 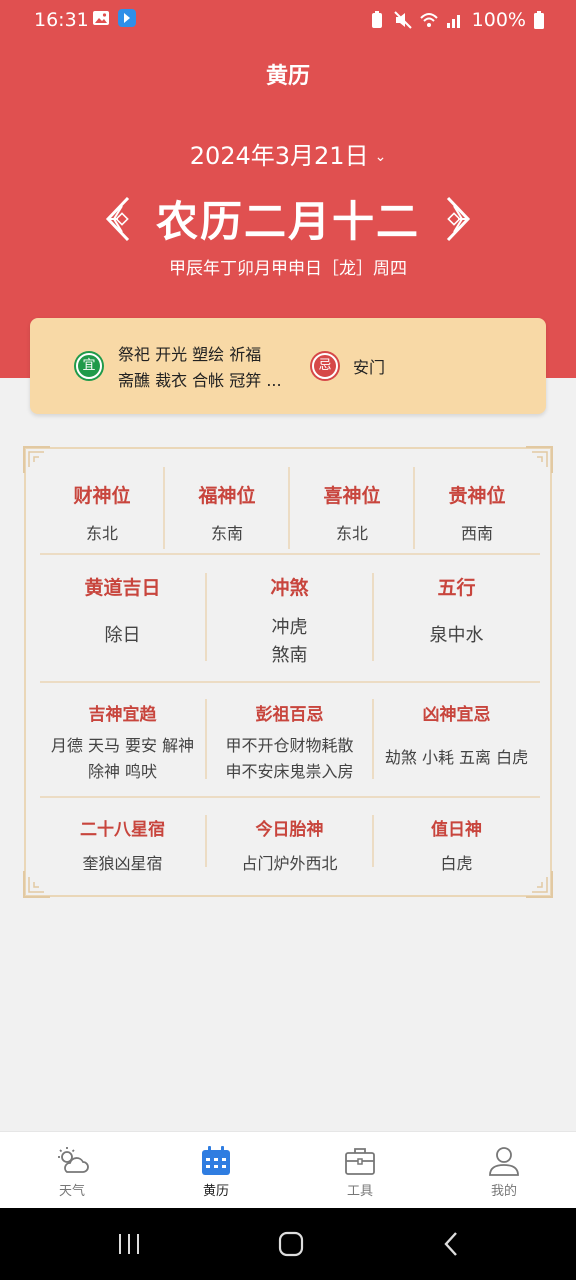 I want to click on spirit-value: 甲不开仓财物耗散 申不安床鬼祟入房, so click(x=289, y=758).